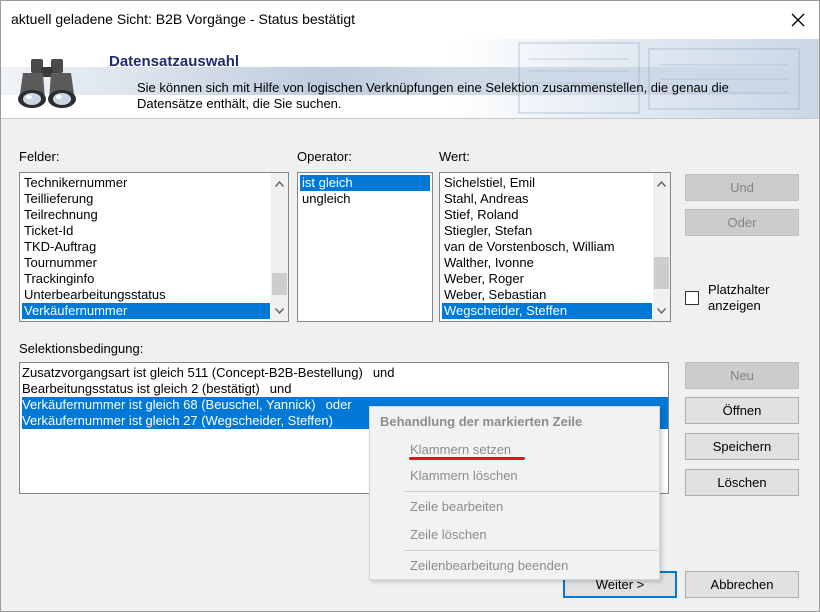 This screenshot has height=612, width=820. What do you see at coordinates (146, 231) in the screenshot?
I see `list-item: Ticket-Id` at bounding box center [146, 231].